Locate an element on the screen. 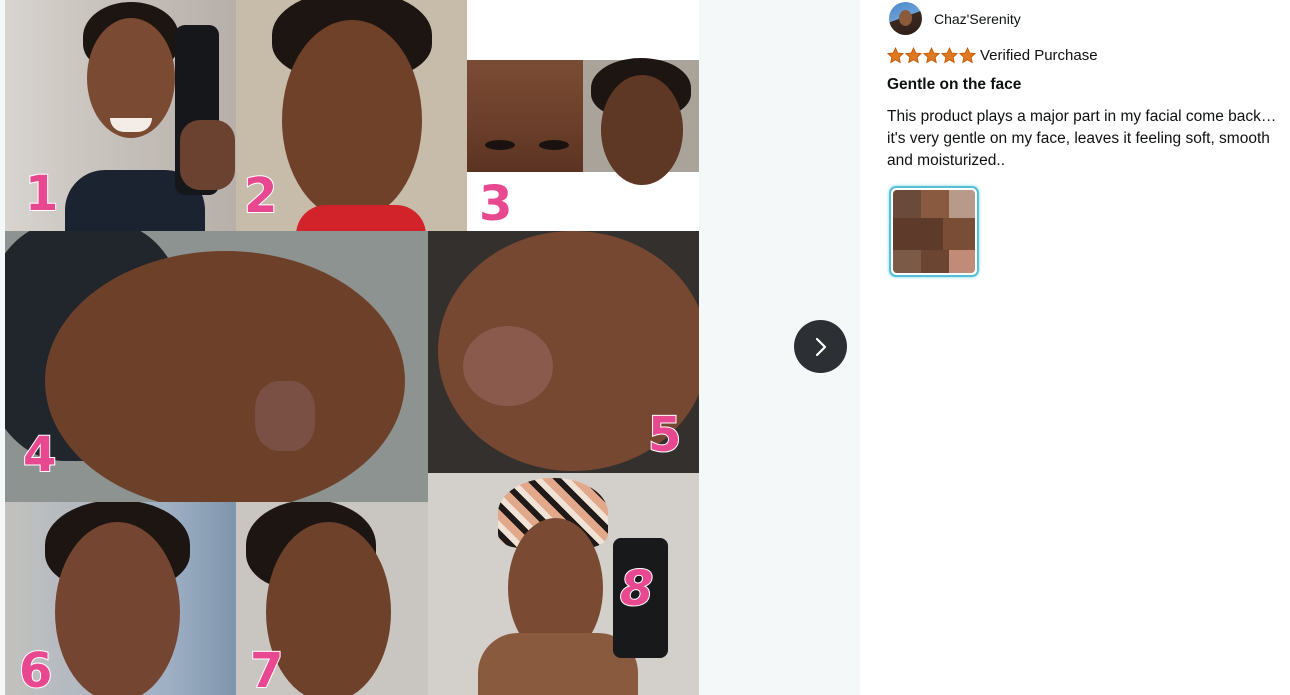 The width and height of the screenshot is (1290, 695). thumbnail-image is located at coordinates (934, 231).